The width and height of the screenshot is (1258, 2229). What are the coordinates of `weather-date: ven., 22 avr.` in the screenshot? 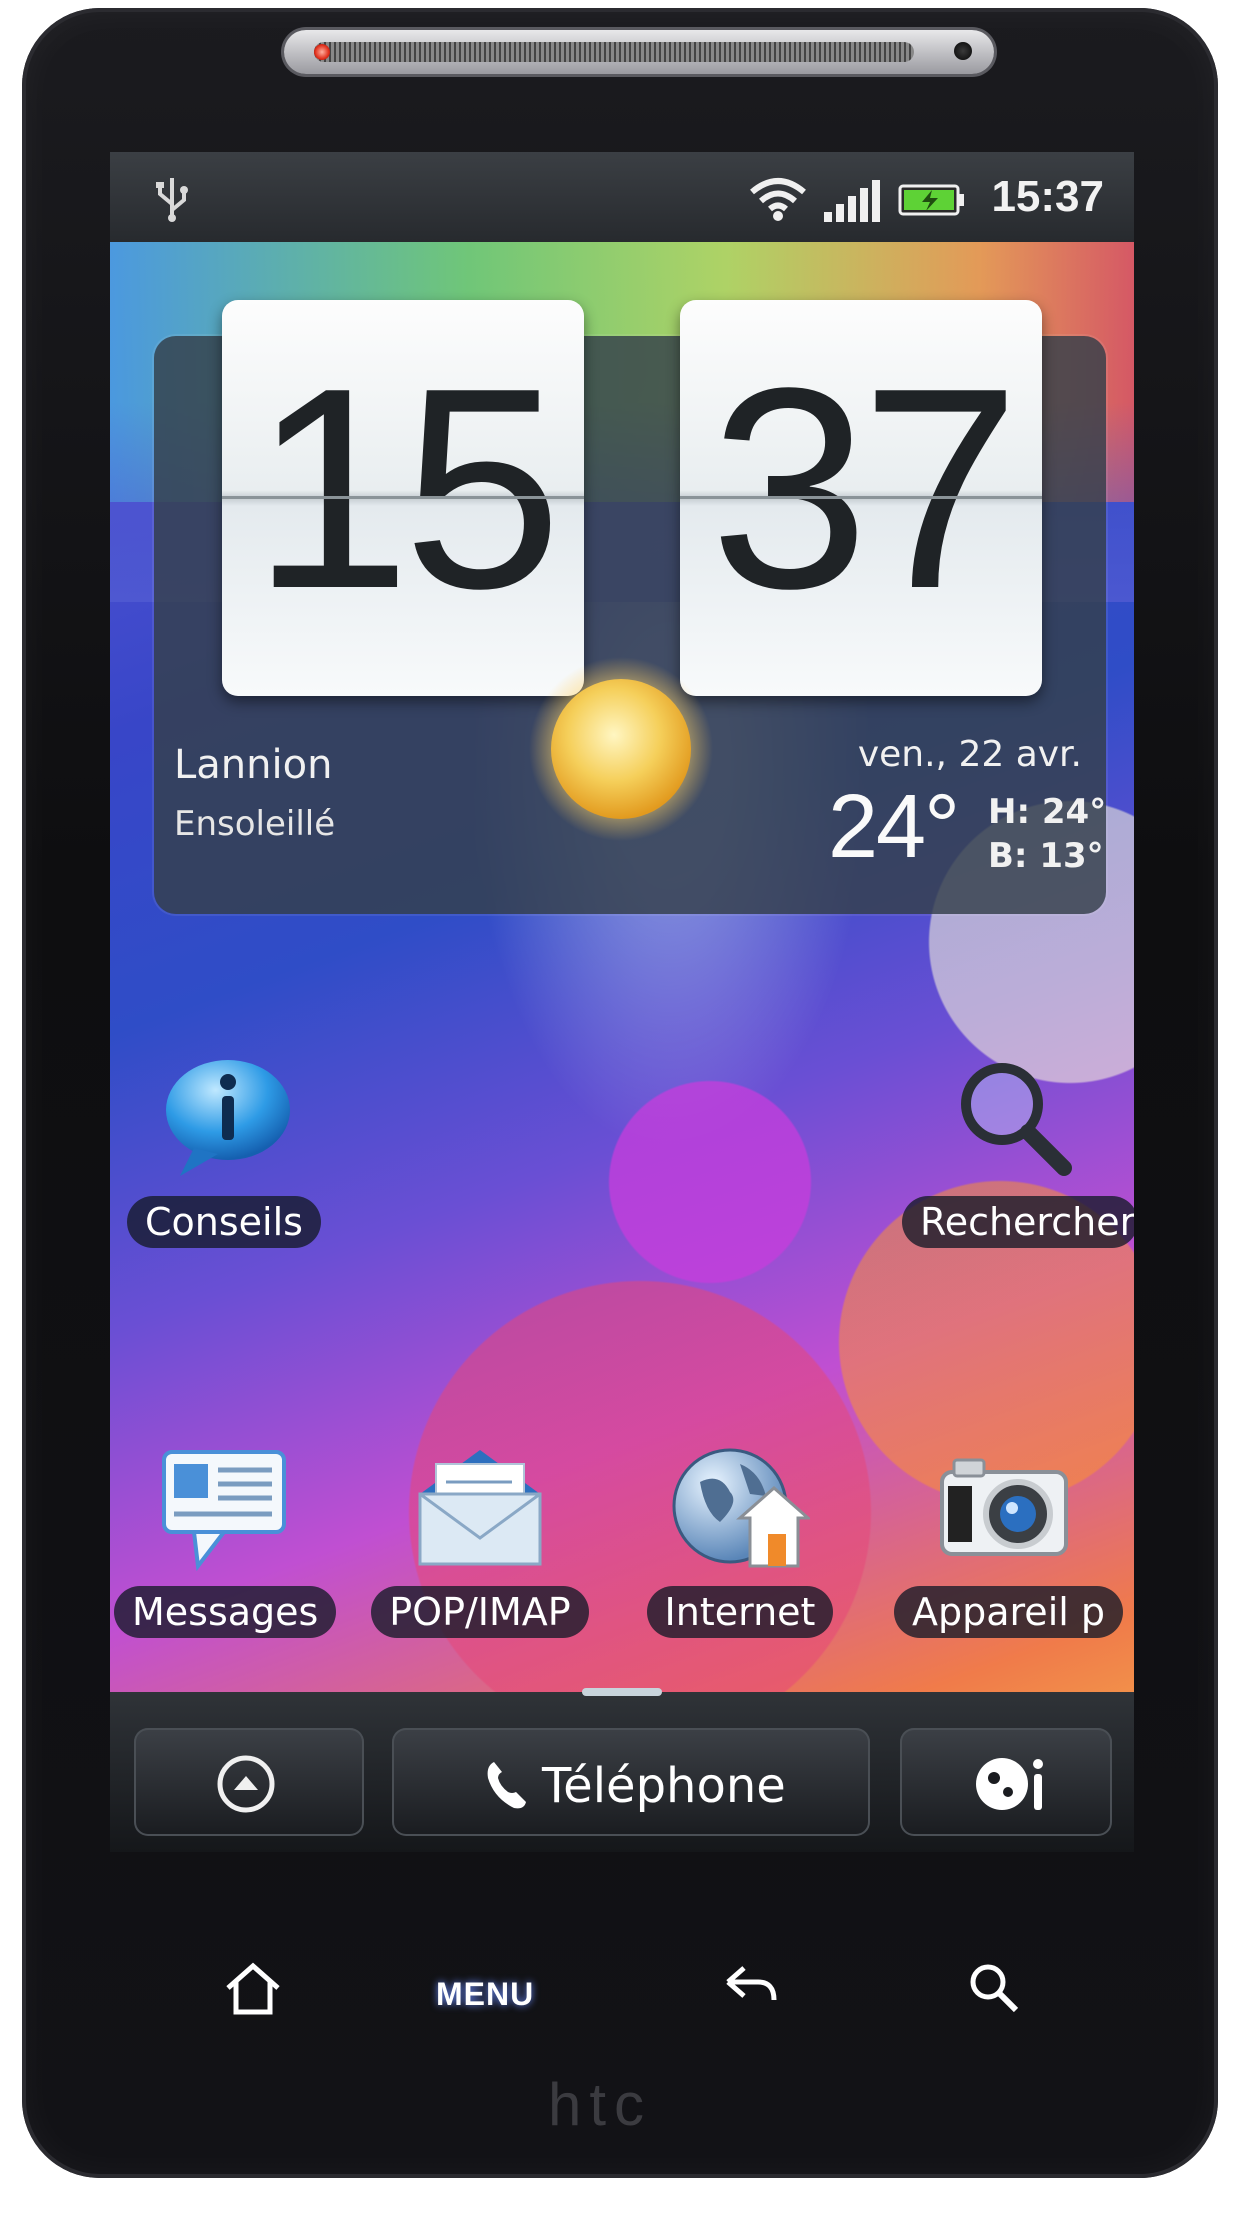 It's located at (969, 754).